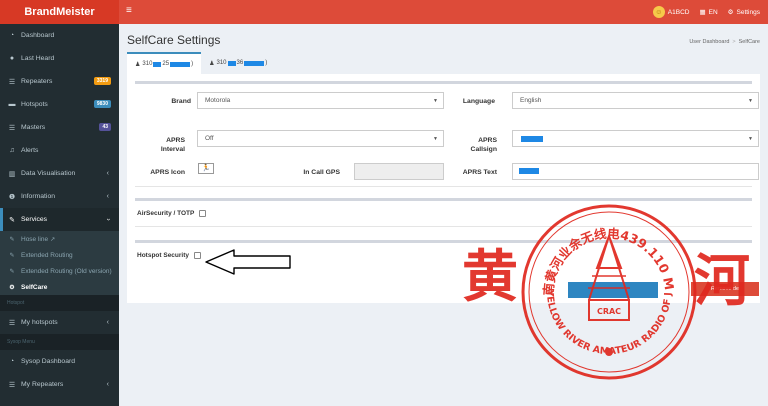  I want to click on user-label: A1BCD, so click(678, 12).